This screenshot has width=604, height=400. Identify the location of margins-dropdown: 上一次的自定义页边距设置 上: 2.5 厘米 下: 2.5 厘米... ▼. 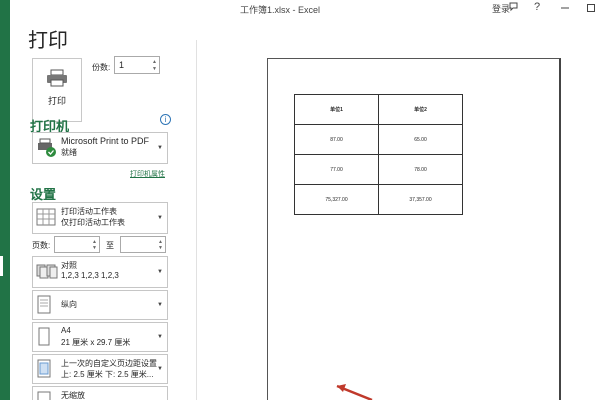
(100, 369).